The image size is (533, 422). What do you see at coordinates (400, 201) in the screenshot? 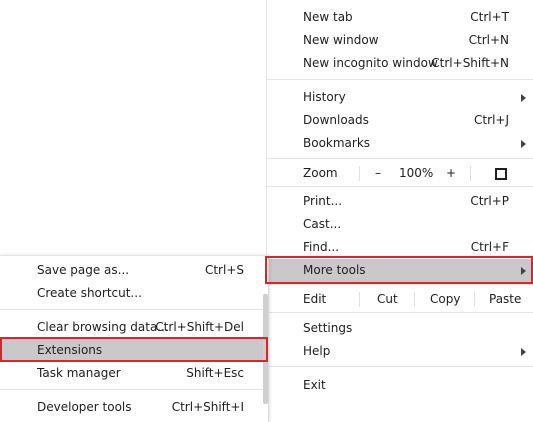
I see `menu-item-print: Print... Ctrl+P` at bounding box center [400, 201].